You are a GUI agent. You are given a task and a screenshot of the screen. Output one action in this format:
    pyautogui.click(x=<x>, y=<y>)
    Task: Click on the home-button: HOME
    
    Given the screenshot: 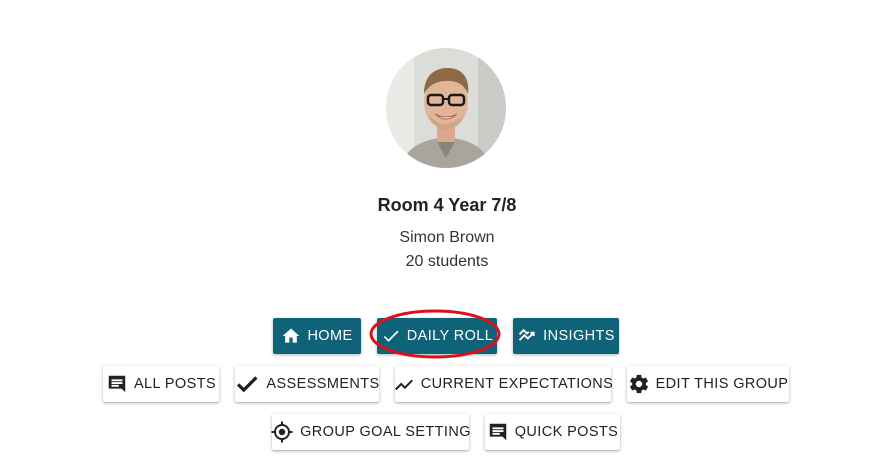 What is the action you would take?
    pyautogui.click(x=317, y=336)
    